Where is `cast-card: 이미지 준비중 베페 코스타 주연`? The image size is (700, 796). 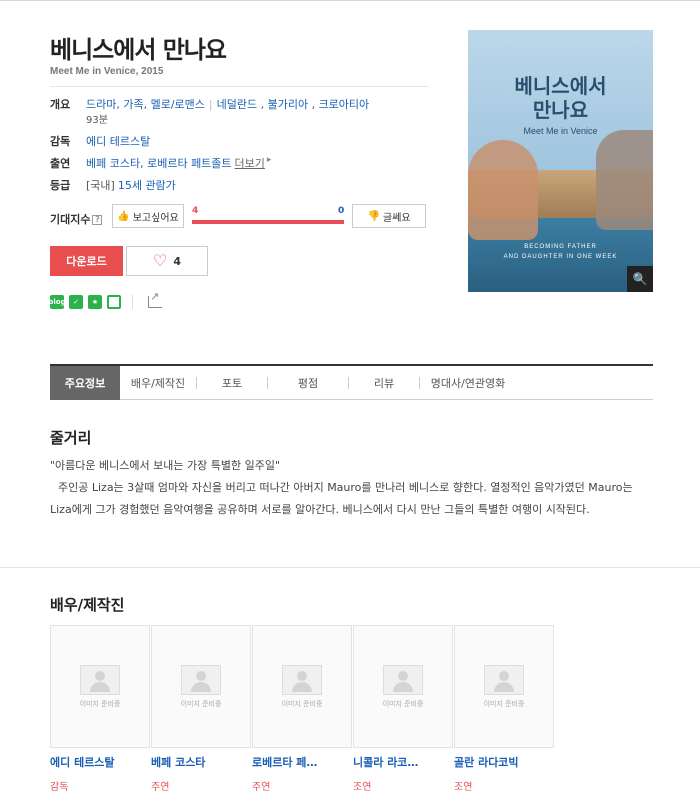
cast-card: 이미지 준비중 베페 코스타 주연 is located at coordinates (201, 709).